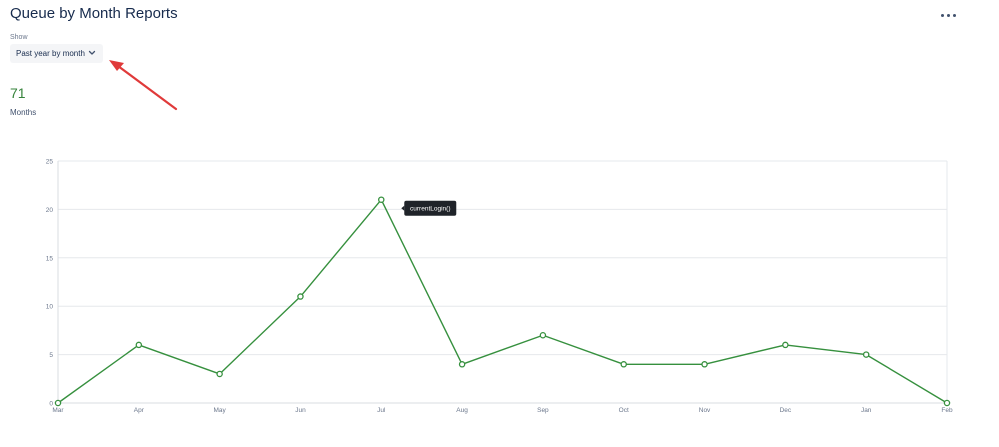 The image size is (999, 447). Describe the element at coordinates (462, 410) in the screenshot. I see `x-tick-label: Aug` at that location.